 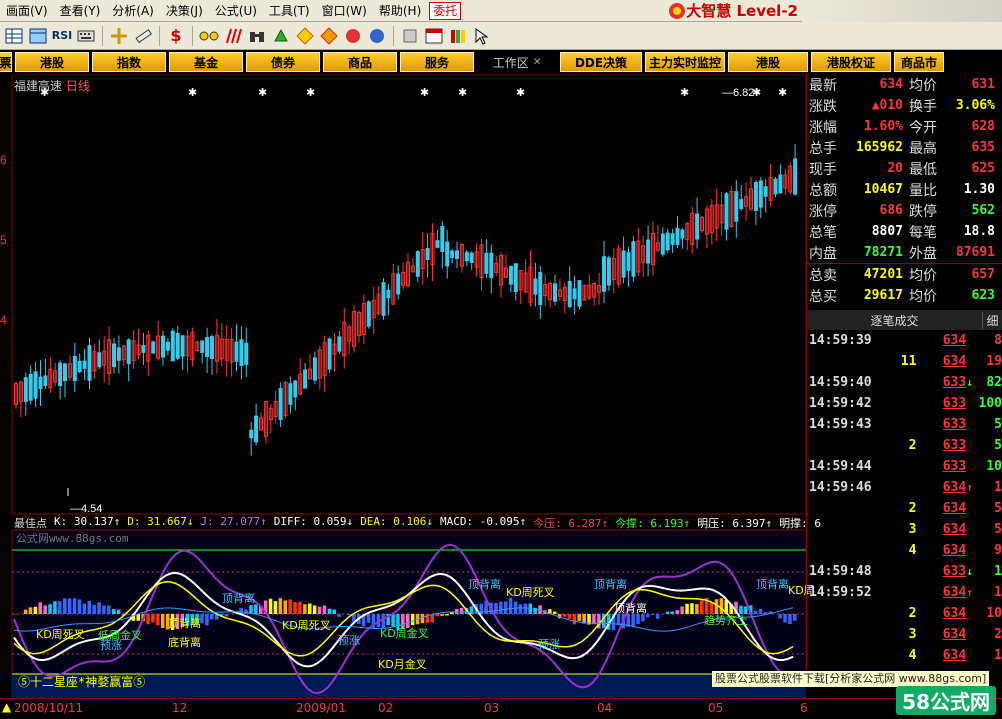 I want to click on dollar-icon: $, so click(x=176, y=36).